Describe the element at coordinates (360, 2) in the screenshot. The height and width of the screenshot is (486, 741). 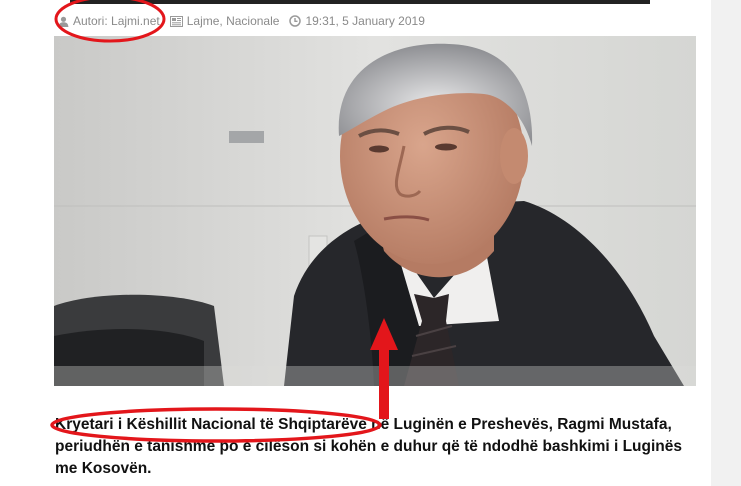
I see `top-divider` at that location.